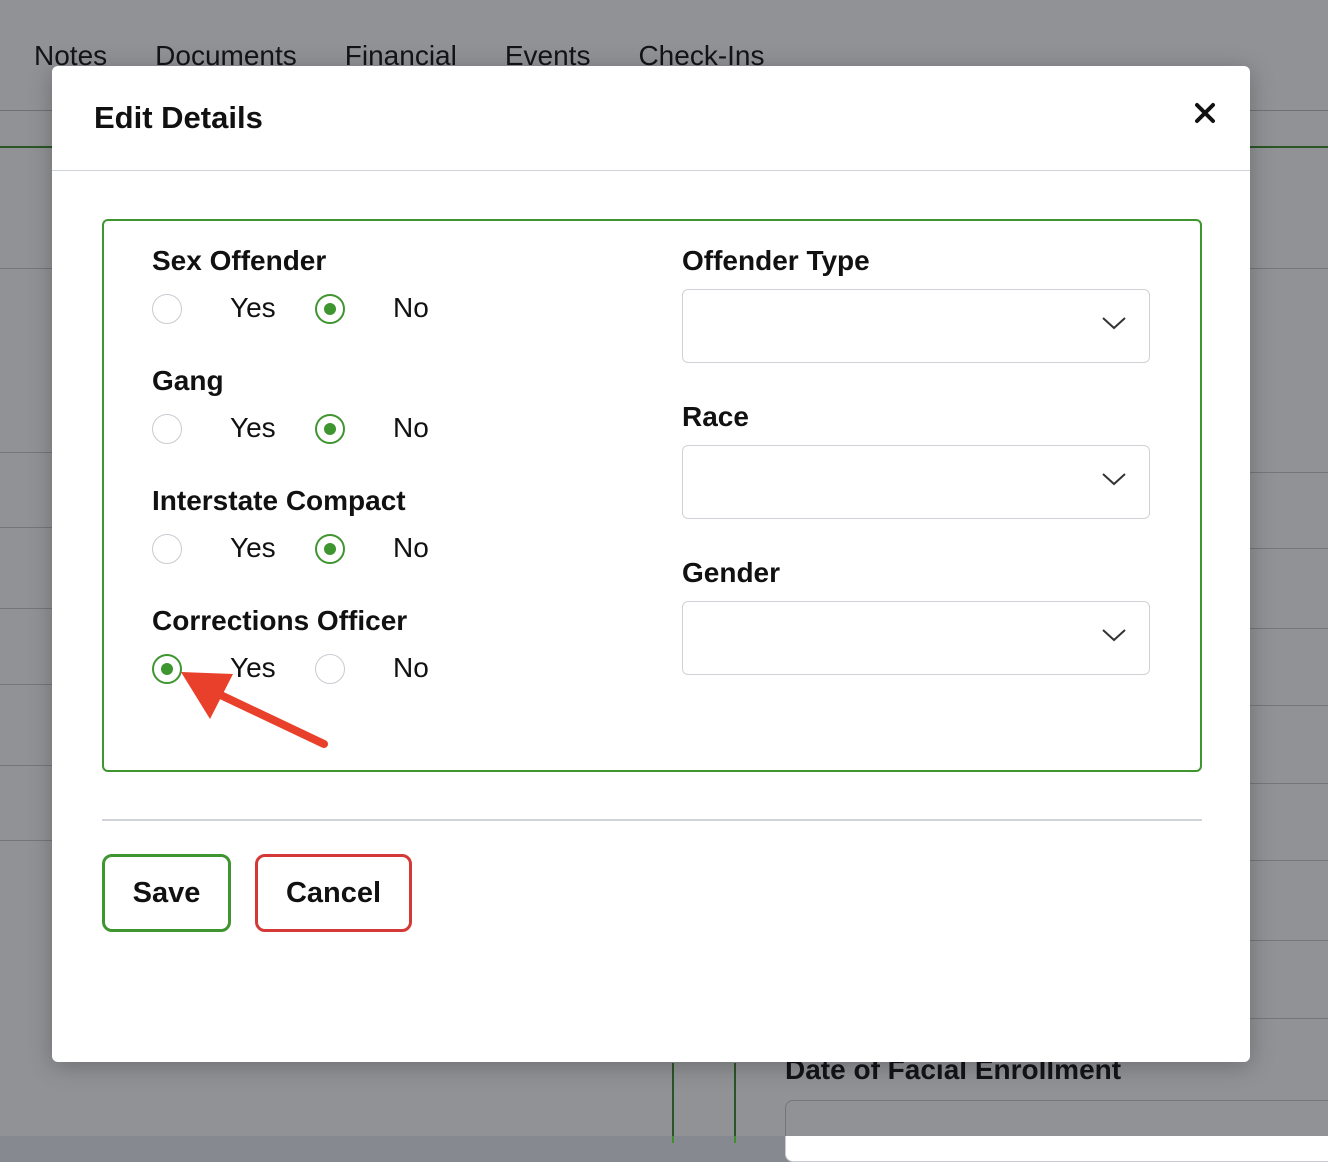 This screenshot has width=1328, height=1162. I want to click on interstate-compact-yes-radio, so click(167, 549).